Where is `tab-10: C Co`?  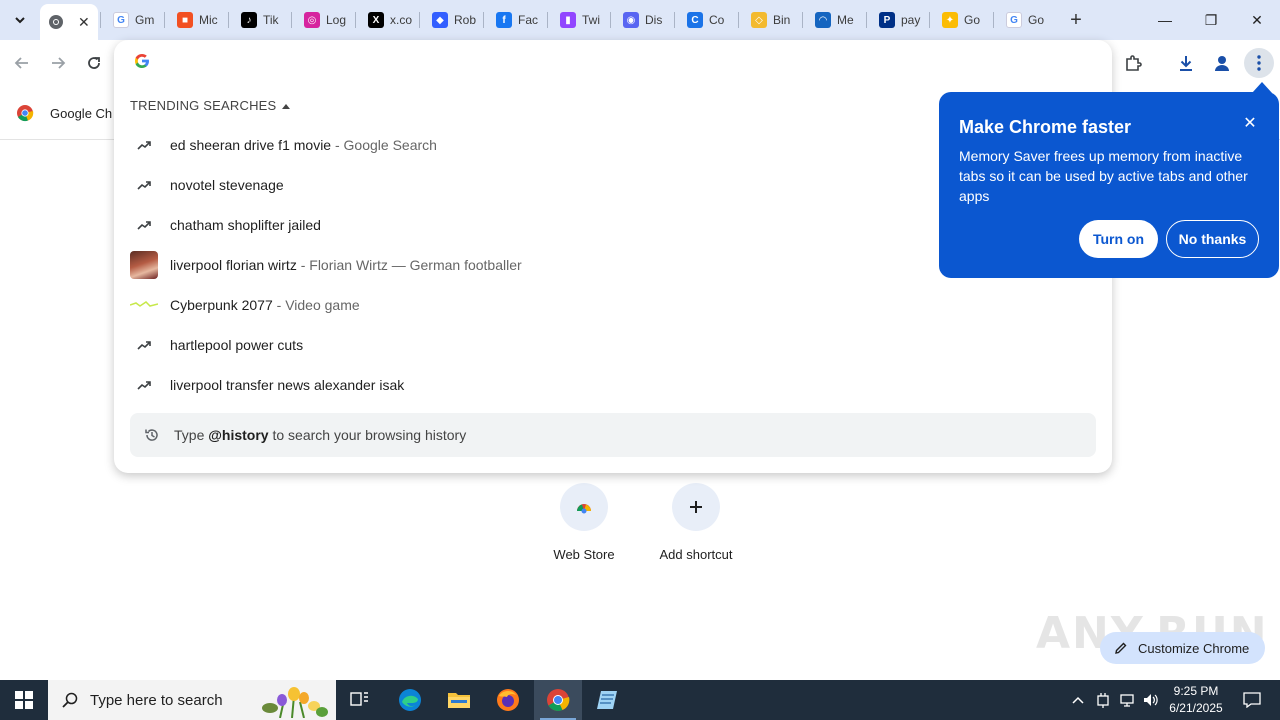 tab-10: C Co is located at coordinates (704, 20).